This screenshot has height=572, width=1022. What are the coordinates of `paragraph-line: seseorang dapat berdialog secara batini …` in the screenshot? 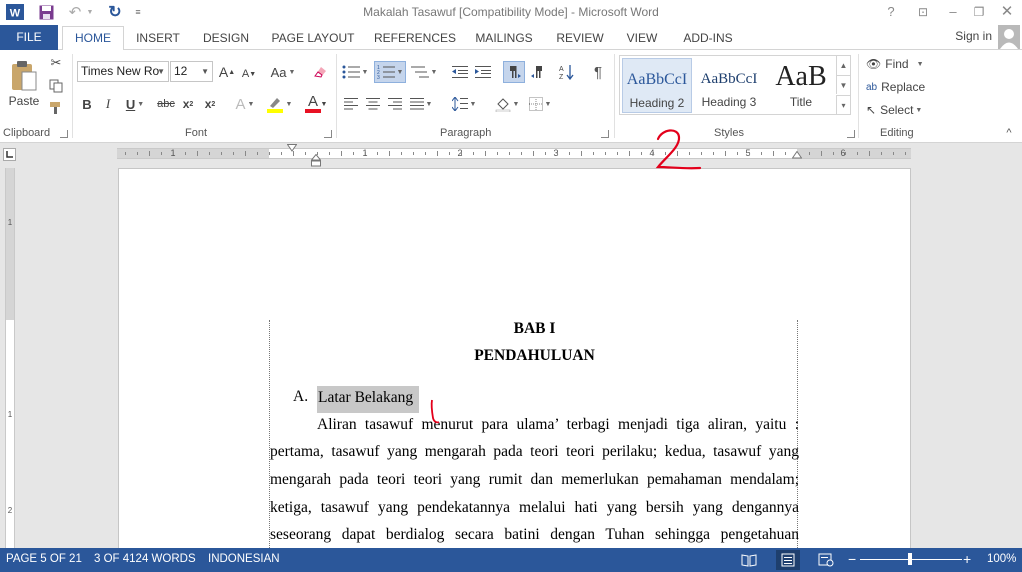 It's located at (534, 535).